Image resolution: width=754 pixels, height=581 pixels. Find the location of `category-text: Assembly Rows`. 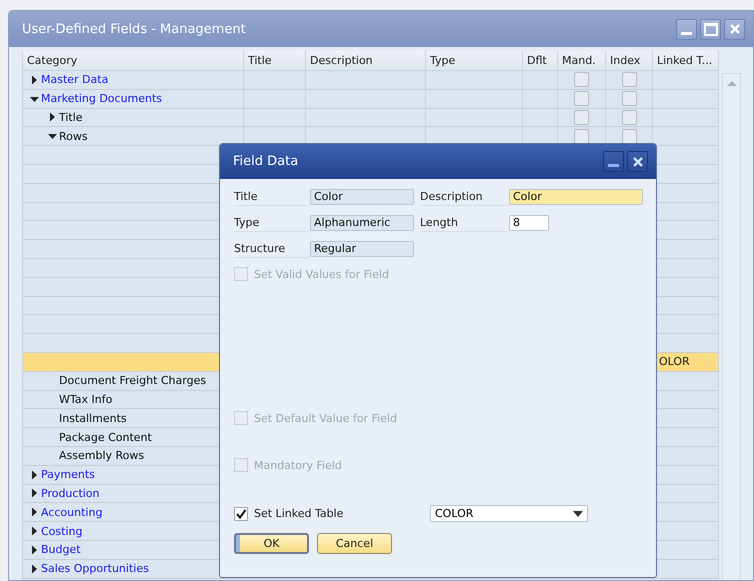

category-text: Assembly Rows is located at coordinates (101, 455).